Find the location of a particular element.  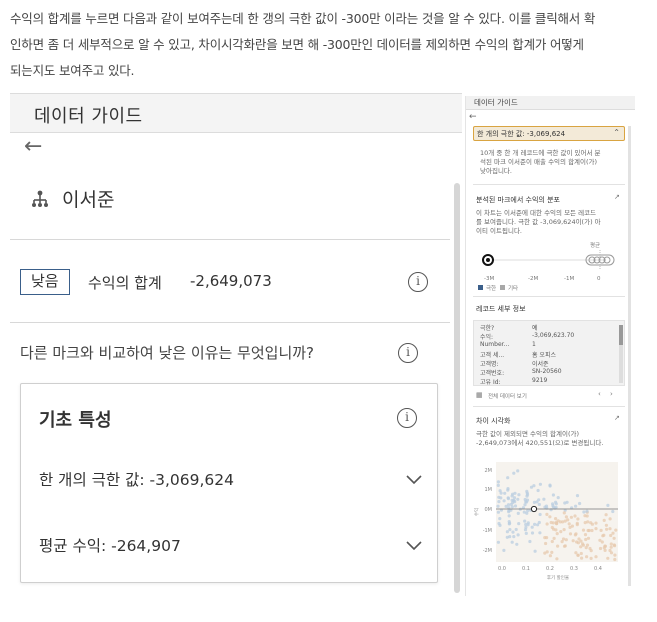

section-heading: 차이 시각화 is located at coordinates (493, 421).